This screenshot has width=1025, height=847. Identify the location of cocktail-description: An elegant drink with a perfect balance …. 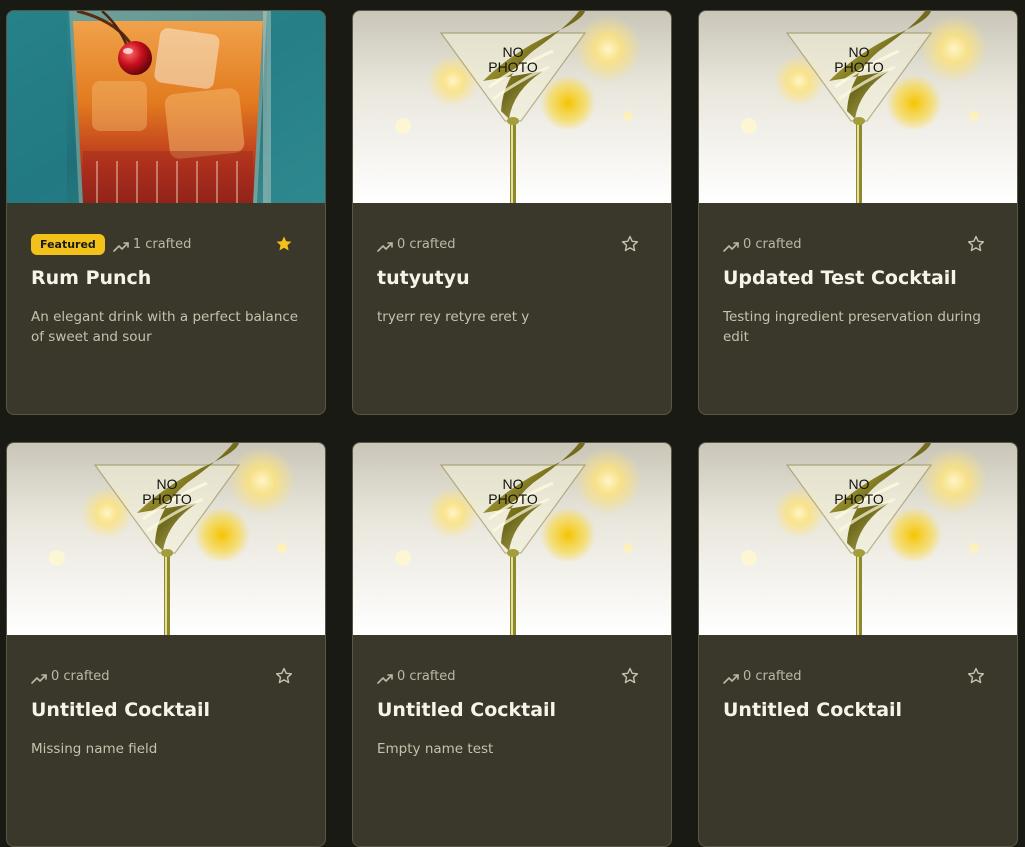
(165, 327).